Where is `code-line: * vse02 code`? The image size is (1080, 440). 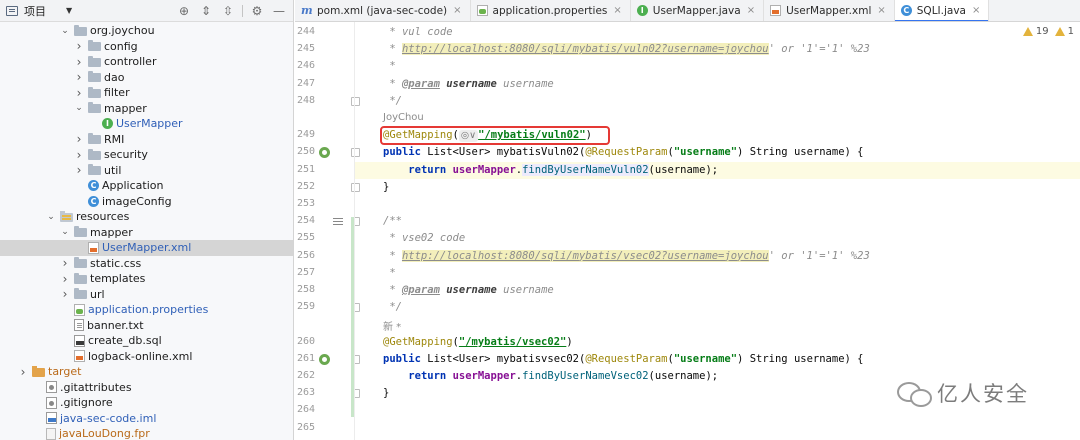
code-line: * vse02 code is located at coordinates (424, 238).